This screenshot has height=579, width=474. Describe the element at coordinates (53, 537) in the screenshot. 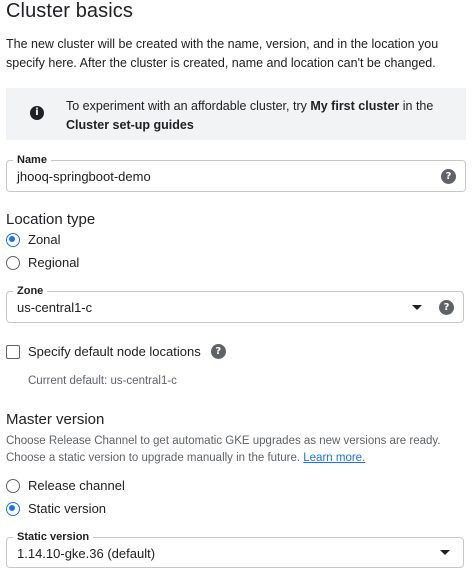

I see `static-version-select-label: Static version` at that location.